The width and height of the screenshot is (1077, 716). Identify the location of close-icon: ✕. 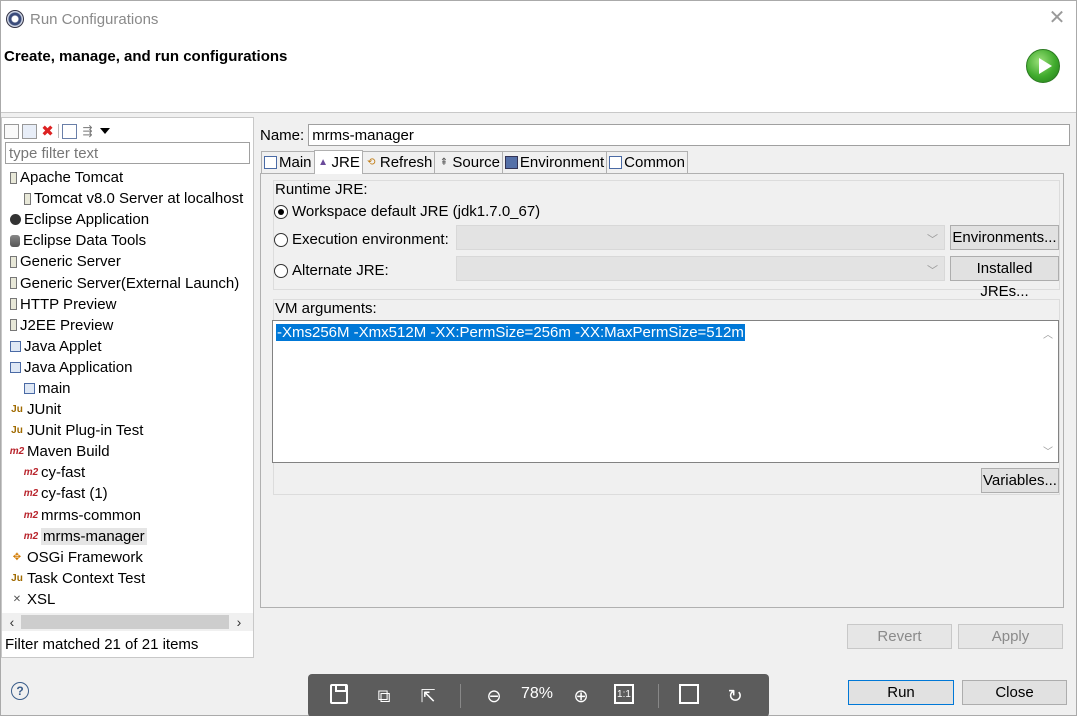
(1057, 18).